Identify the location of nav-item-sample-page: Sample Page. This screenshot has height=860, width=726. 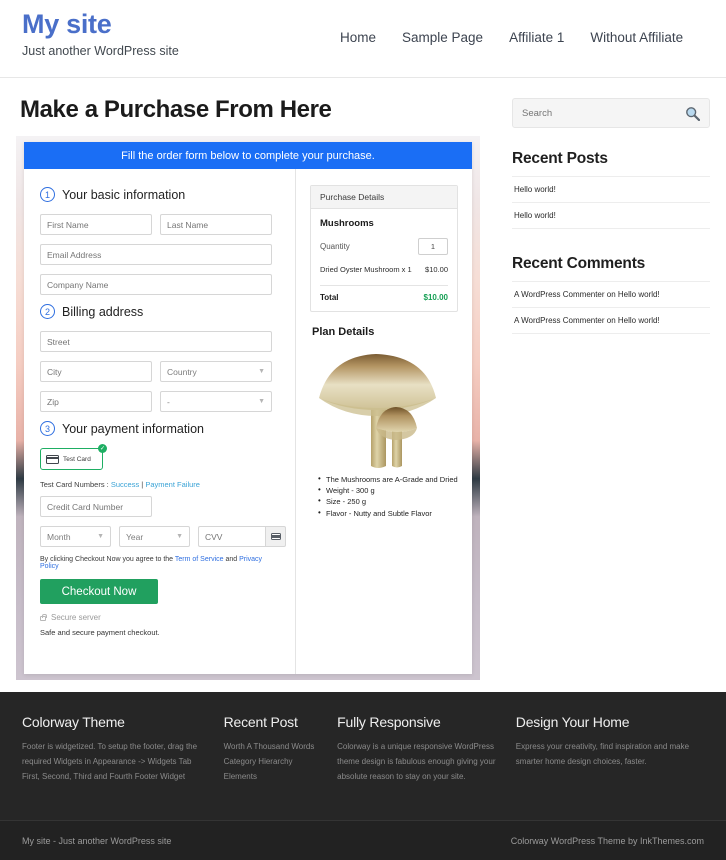
(442, 37).